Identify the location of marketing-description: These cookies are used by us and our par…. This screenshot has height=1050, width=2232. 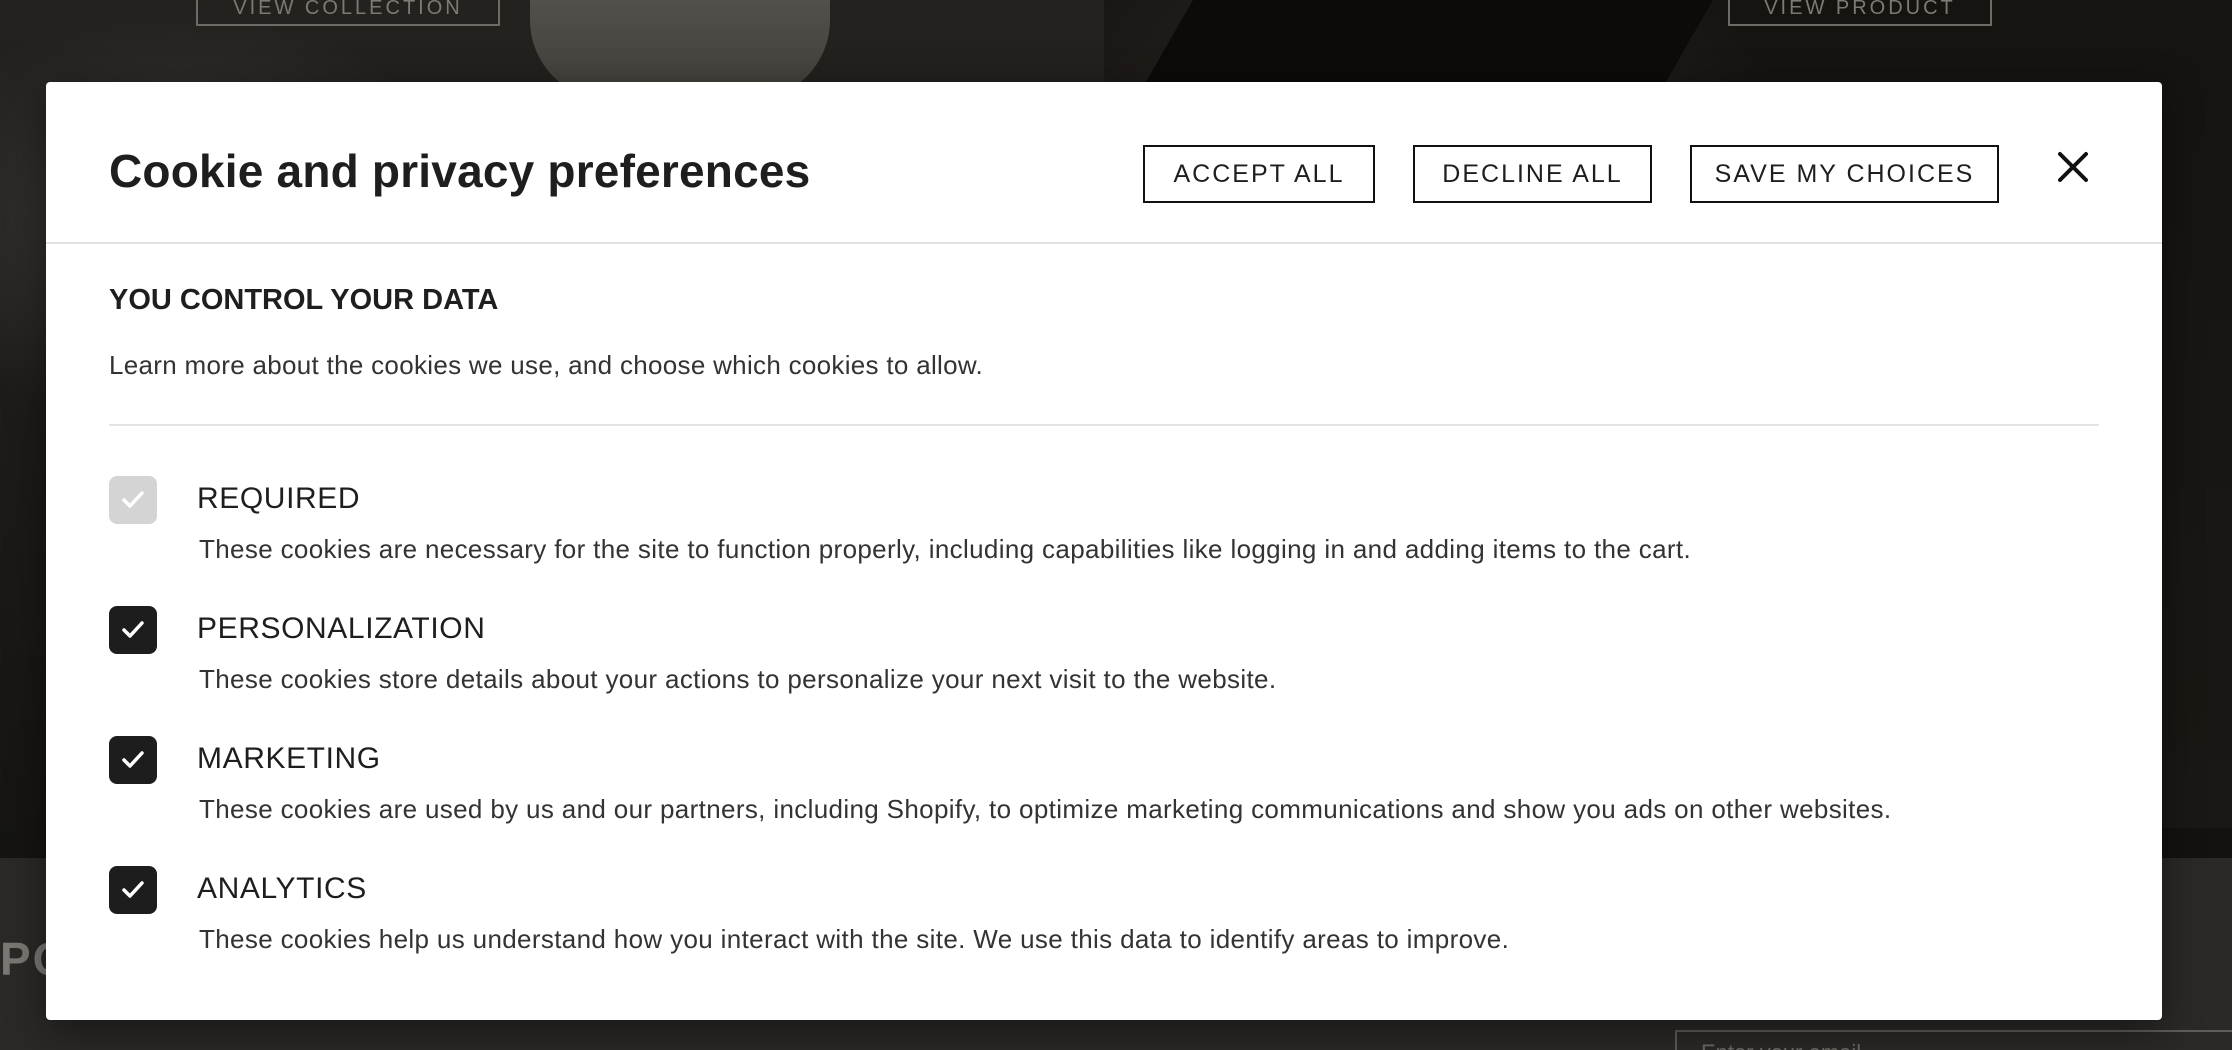
(1045, 809).